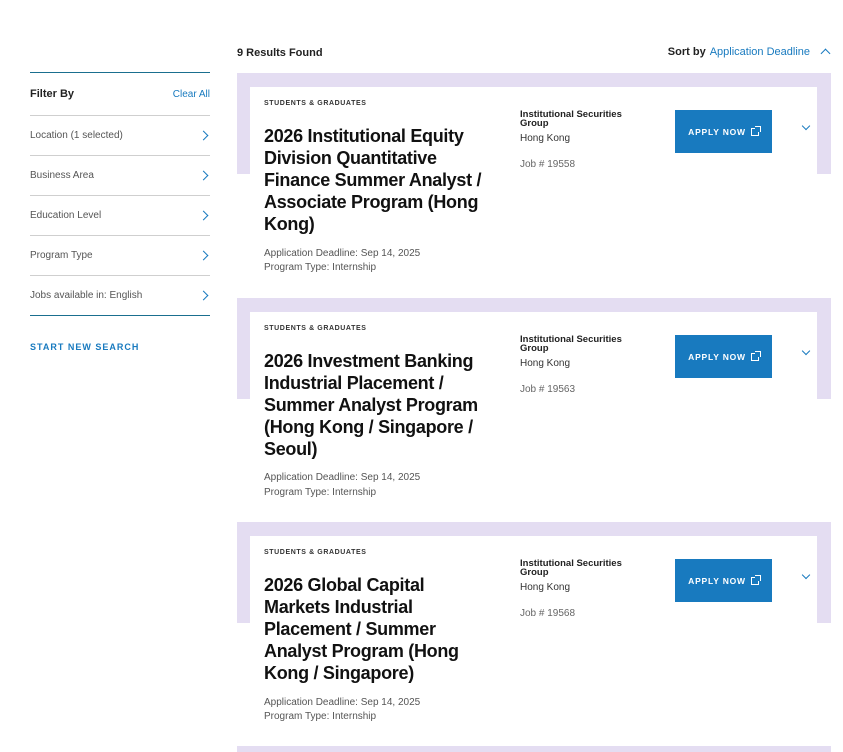  What do you see at coordinates (760, 52) in the screenshot?
I see `sort-value: Application Deadline` at bounding box center [760, 52].